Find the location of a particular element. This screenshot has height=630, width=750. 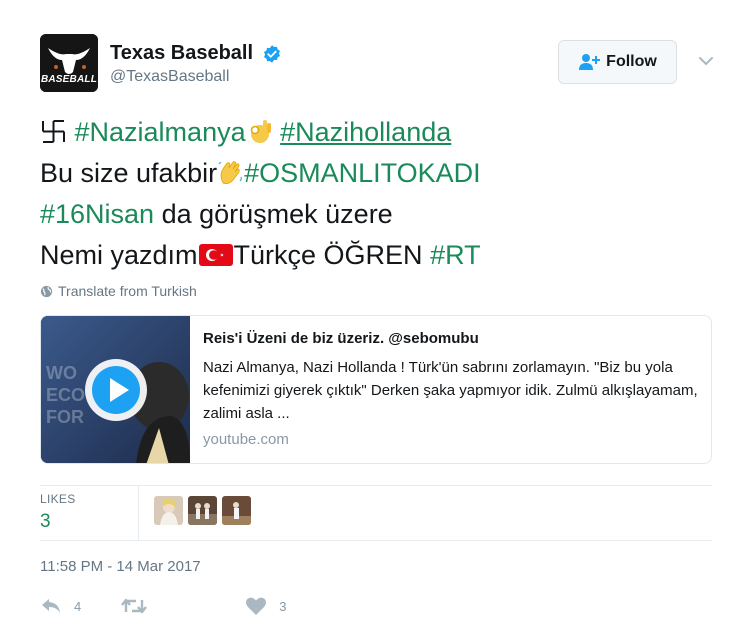

tweet-text-segment: Türkçe ÖĞREN is located at coordinates (332, 255).